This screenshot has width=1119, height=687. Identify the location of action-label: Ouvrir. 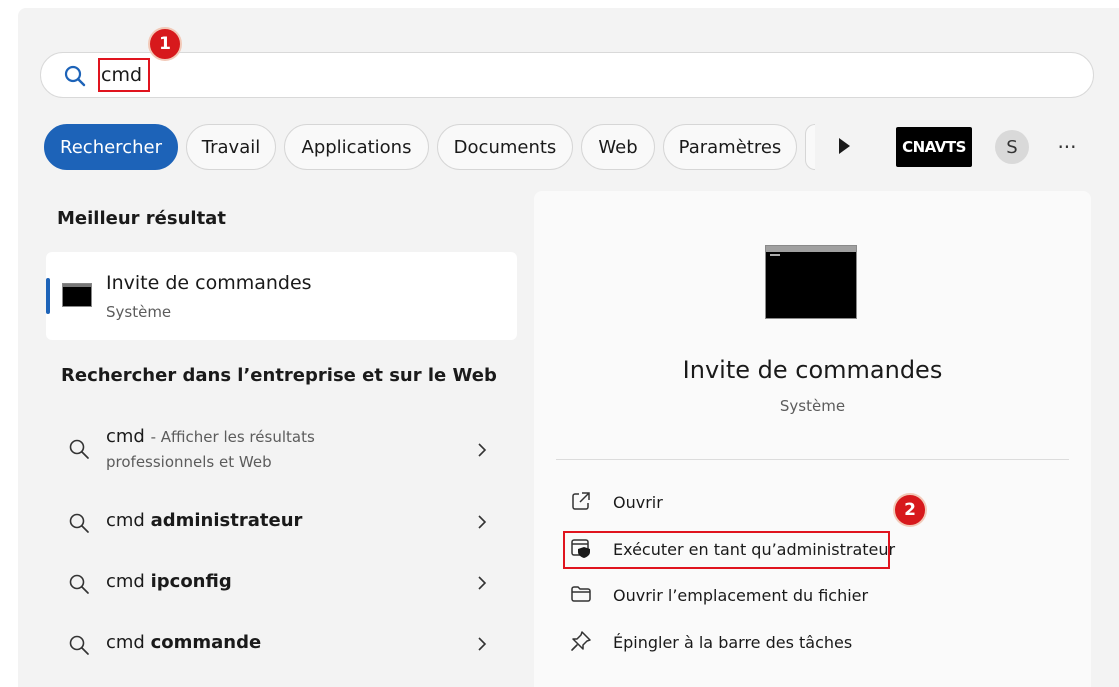
(638, 502).